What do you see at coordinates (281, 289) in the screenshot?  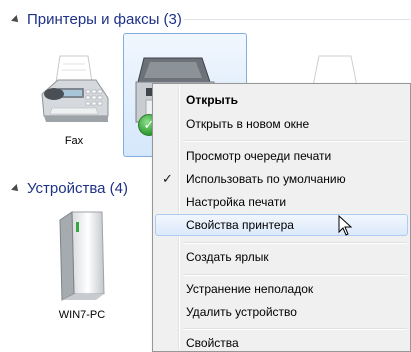 I see `menu-item-troubleshoot: Устранение неполадок` at bounding box center [281, 289].